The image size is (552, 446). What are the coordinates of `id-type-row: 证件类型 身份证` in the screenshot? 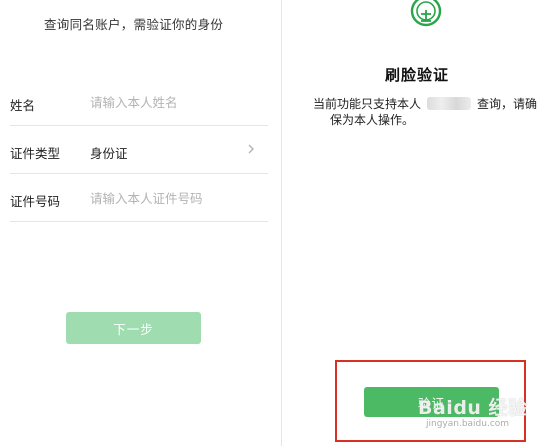 It's located at (139, 150).